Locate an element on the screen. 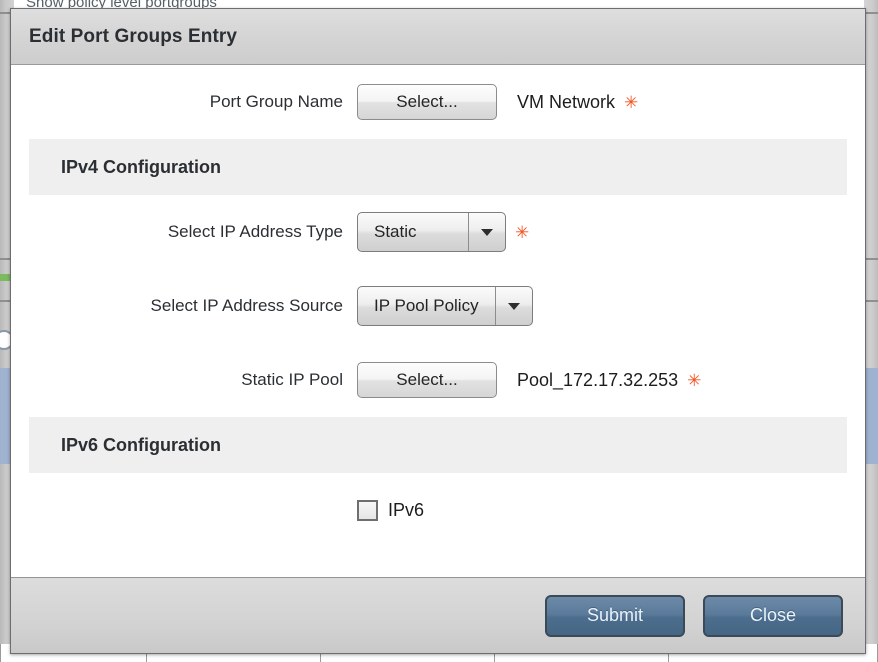  section-ipv6-title: IPv6 Configuration is located at coordinates (141, 444).